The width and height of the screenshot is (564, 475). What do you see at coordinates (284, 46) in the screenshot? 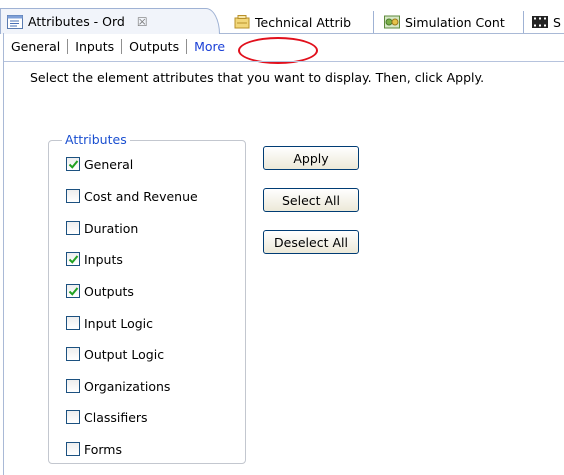
I see `sub-tab-bar: General Inputs Outputs More` at bounding box center [284, 46].